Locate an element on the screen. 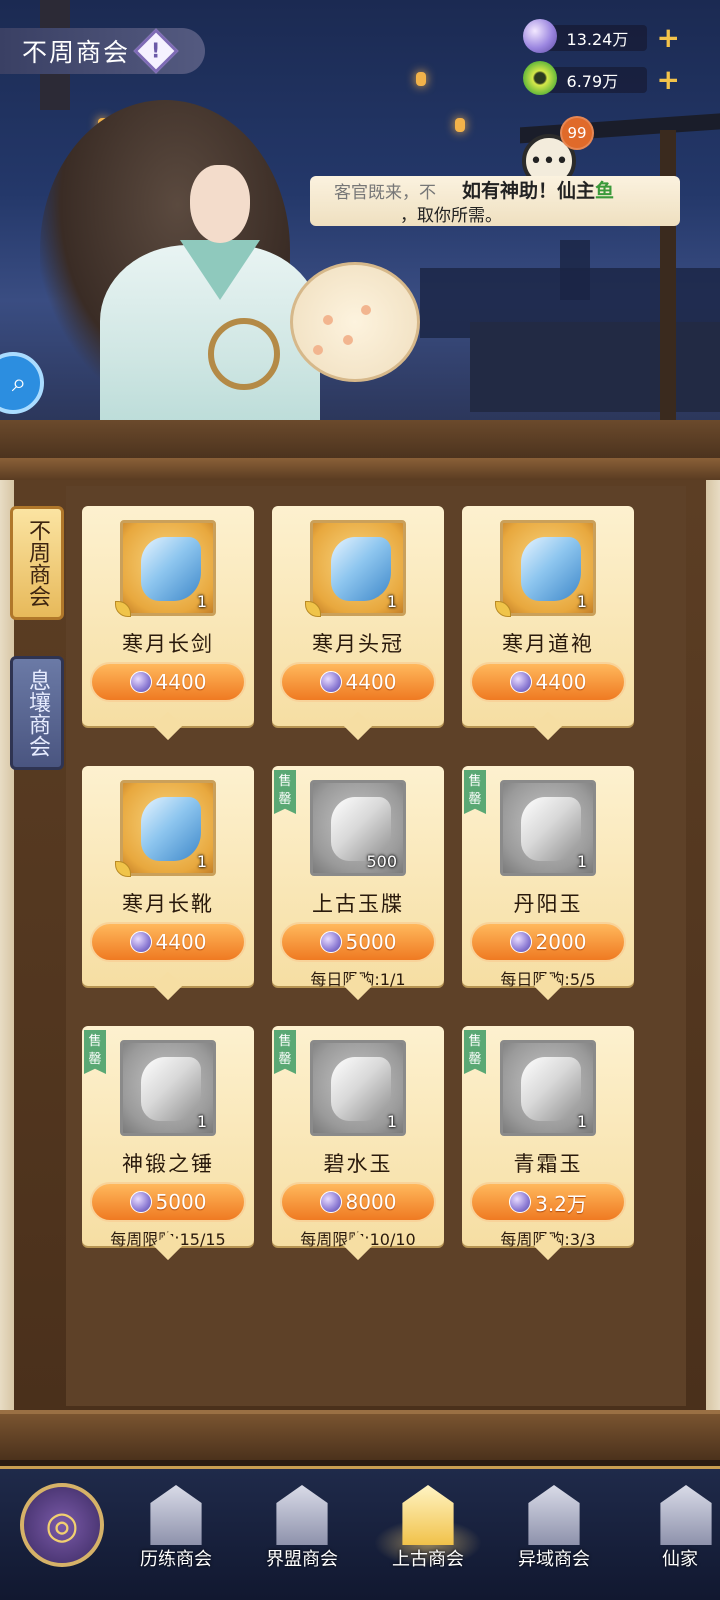 The width and height of the screenshot is (720, 1600). currency-value: 6.79万 is located at coordinates (592, 81).